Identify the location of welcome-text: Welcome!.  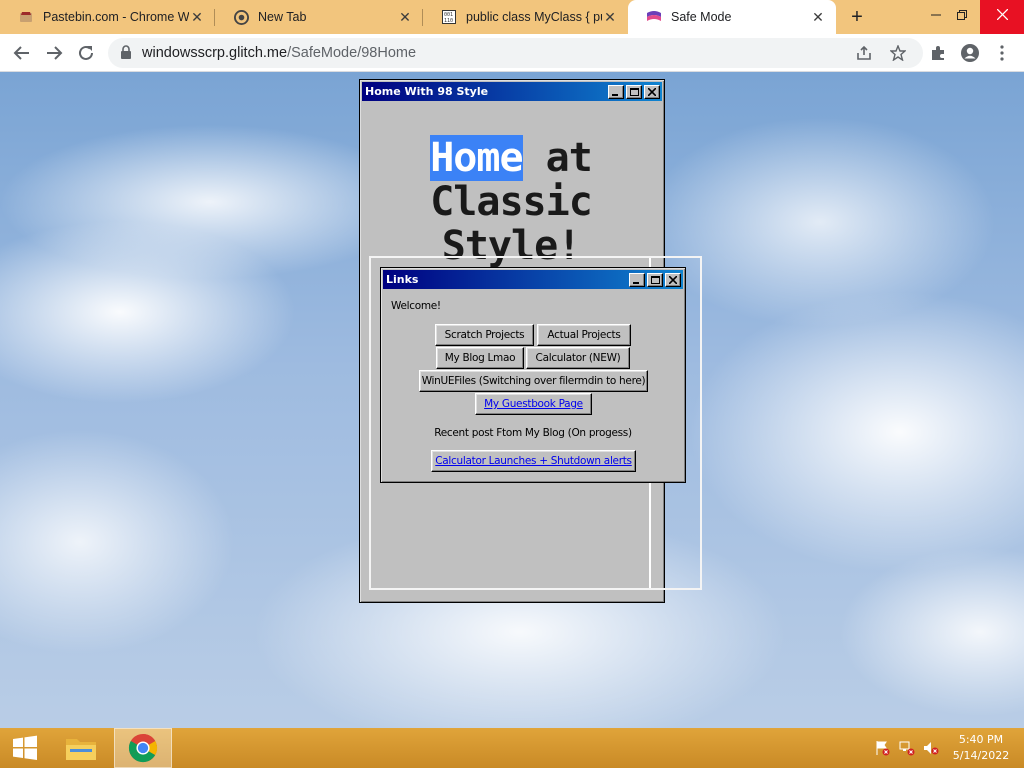
(416, 306).